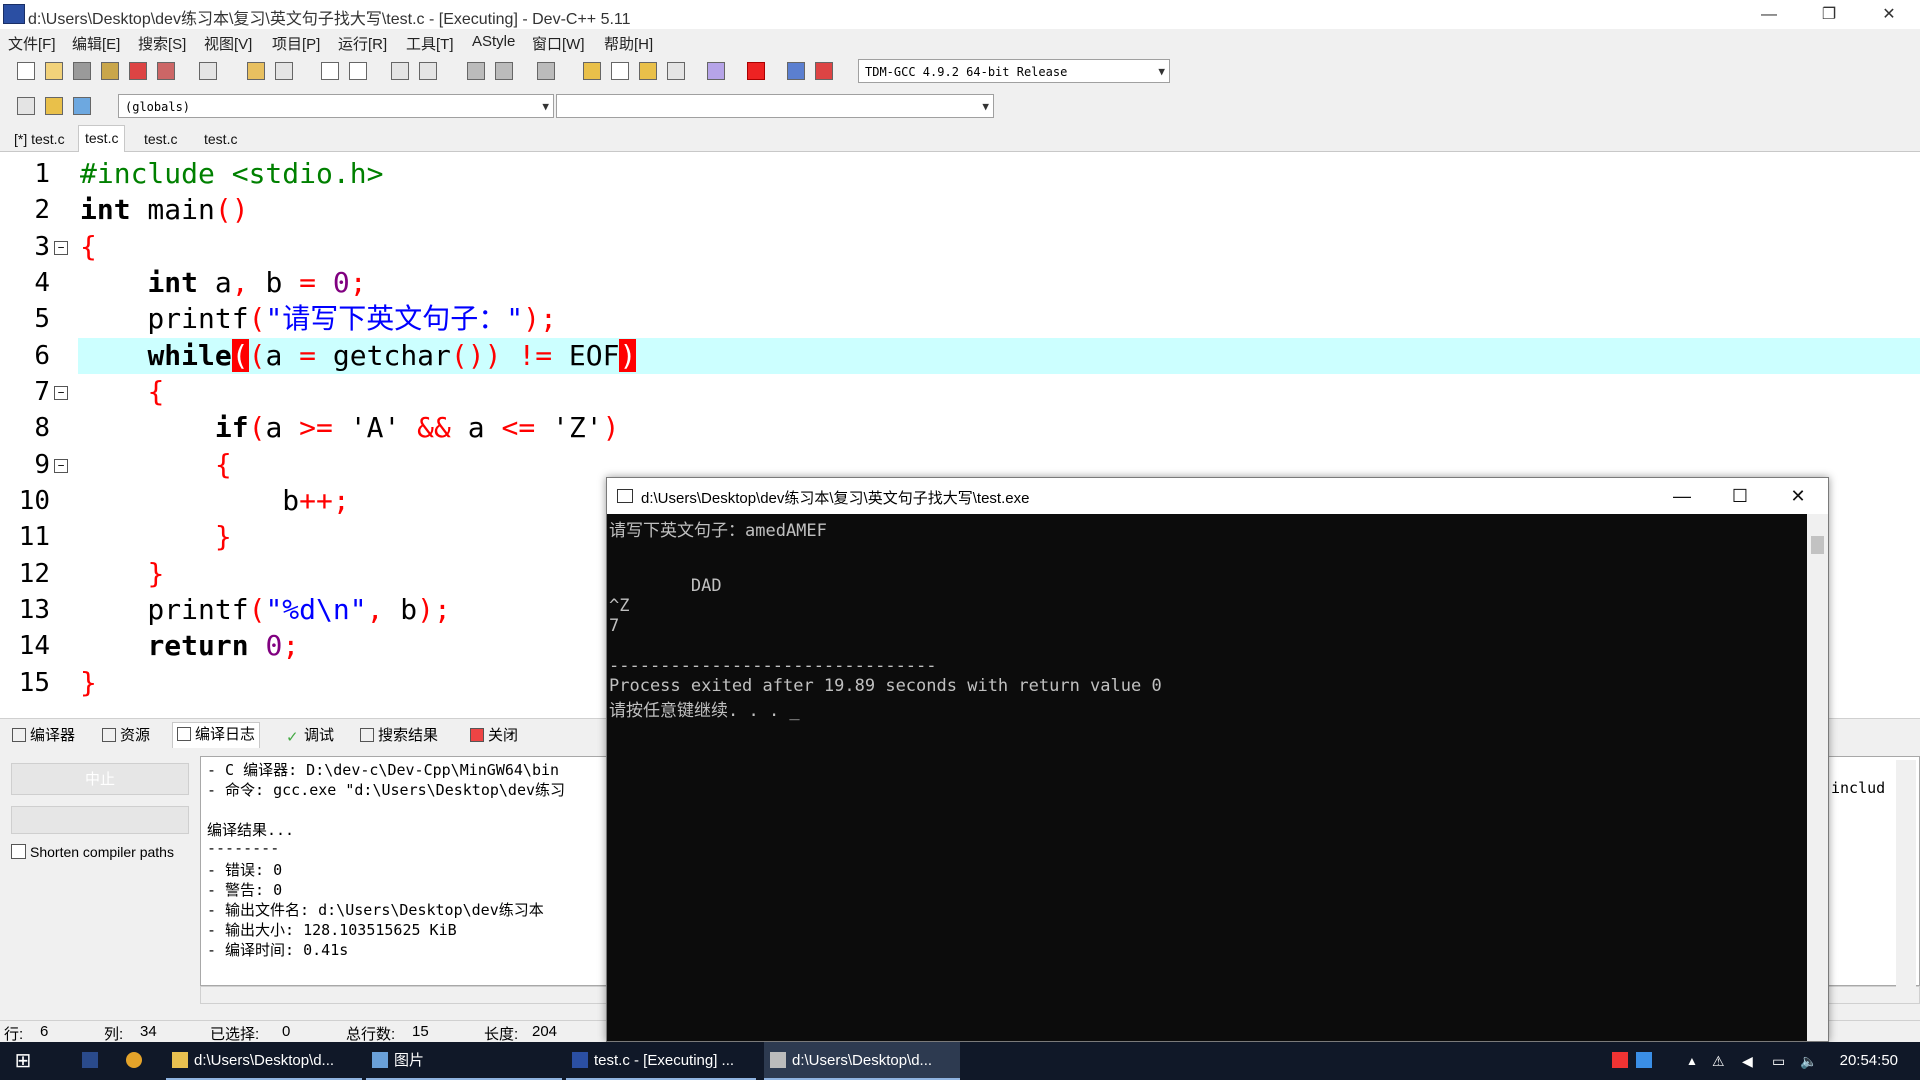  Describe the element at coordinates (245, 890) in the screenshot. I see `log-line: - 警告: 0` at that location.